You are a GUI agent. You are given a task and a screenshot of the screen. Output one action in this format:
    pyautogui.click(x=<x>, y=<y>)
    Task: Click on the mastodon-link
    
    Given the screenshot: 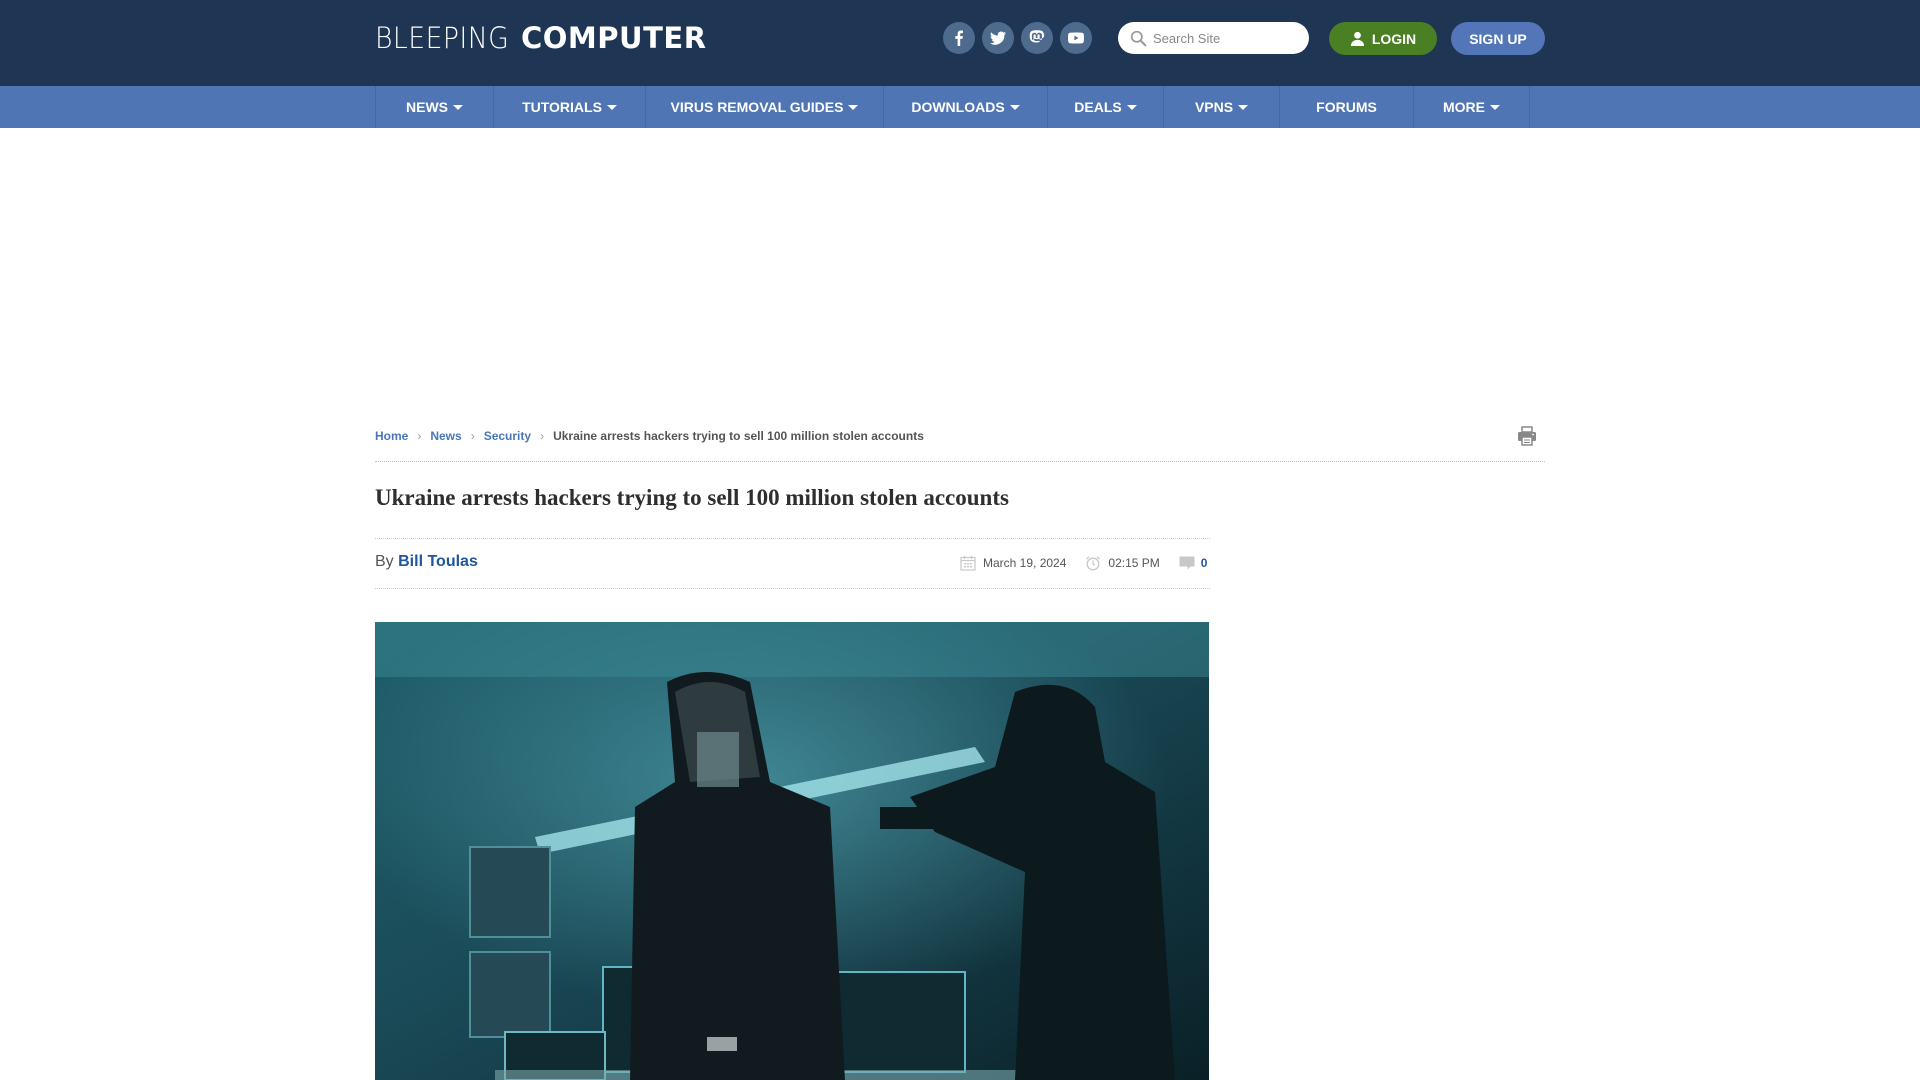 What is the action you would take?
    pyautogui.click(x=1037, y=38)
    